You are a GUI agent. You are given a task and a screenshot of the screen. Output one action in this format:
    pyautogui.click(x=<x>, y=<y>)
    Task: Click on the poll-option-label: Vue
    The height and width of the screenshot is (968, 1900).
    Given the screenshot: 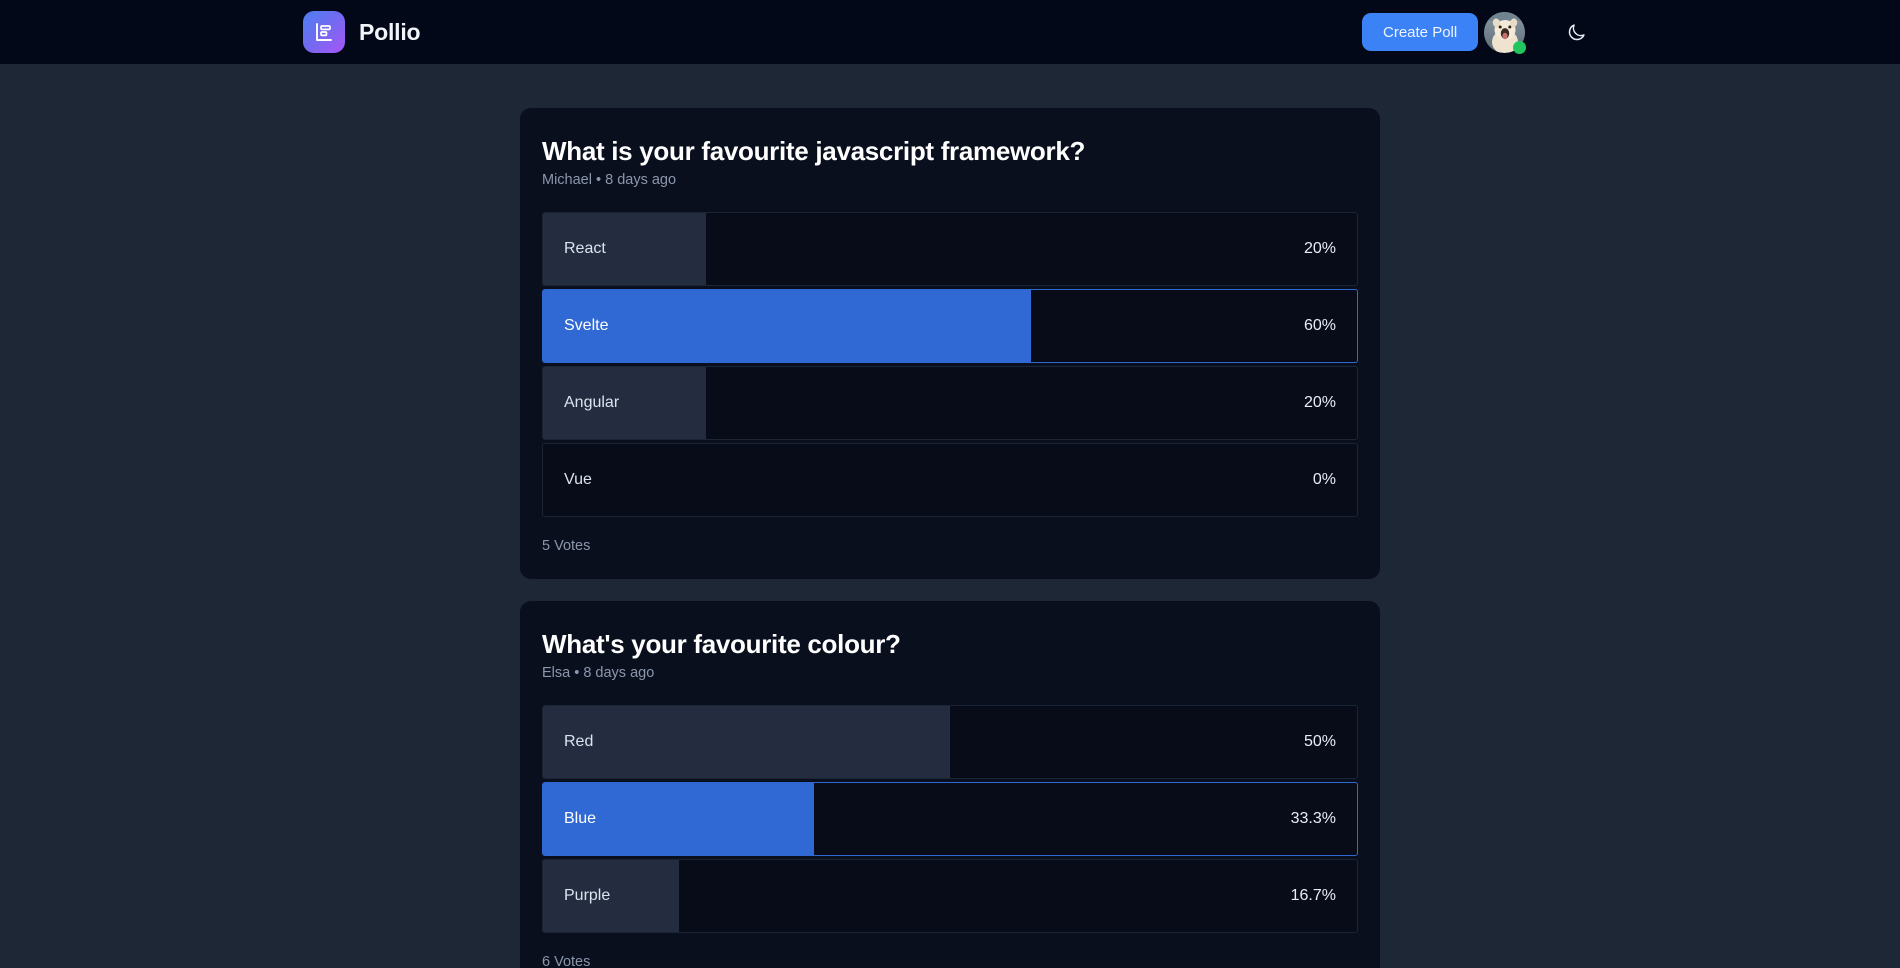 What is the action you would take?
    pyautogui.click(x=578, y=479)
    